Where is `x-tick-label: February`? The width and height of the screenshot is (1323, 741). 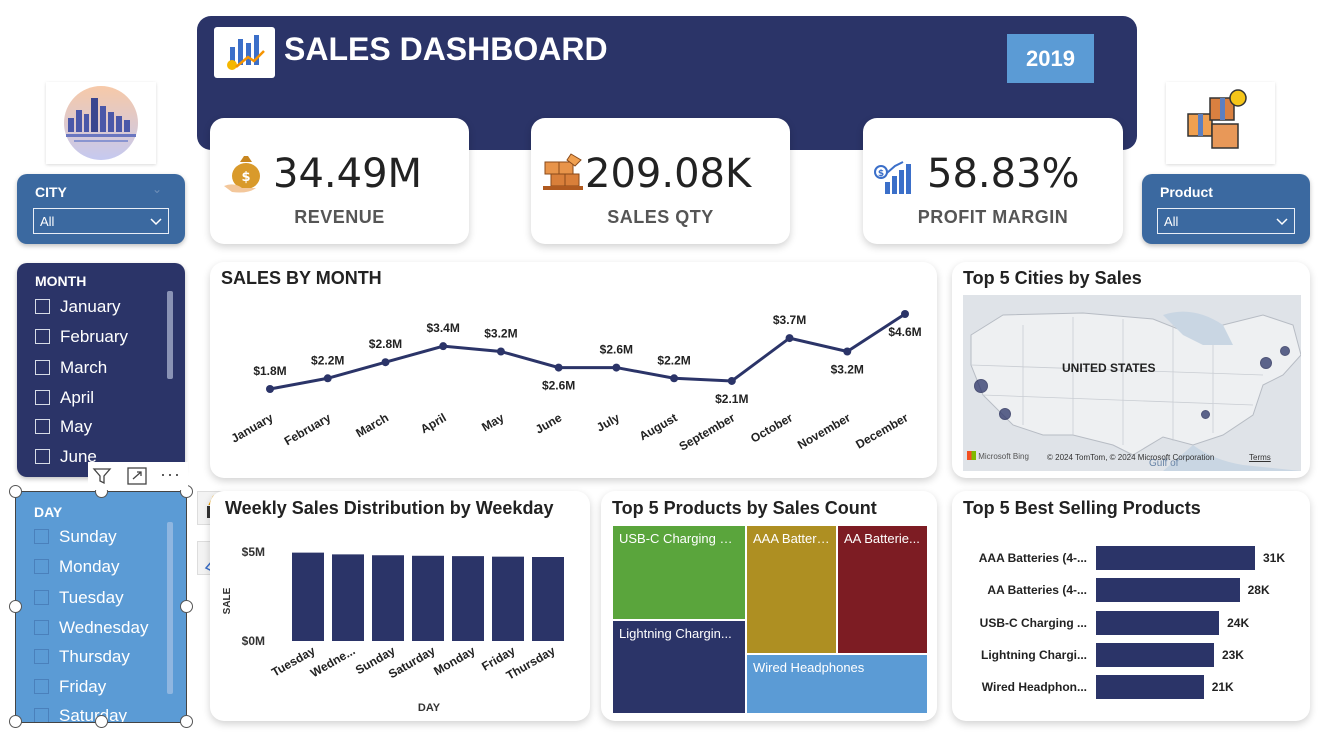 x-tick-label: February is located at coordinates (308, 429).